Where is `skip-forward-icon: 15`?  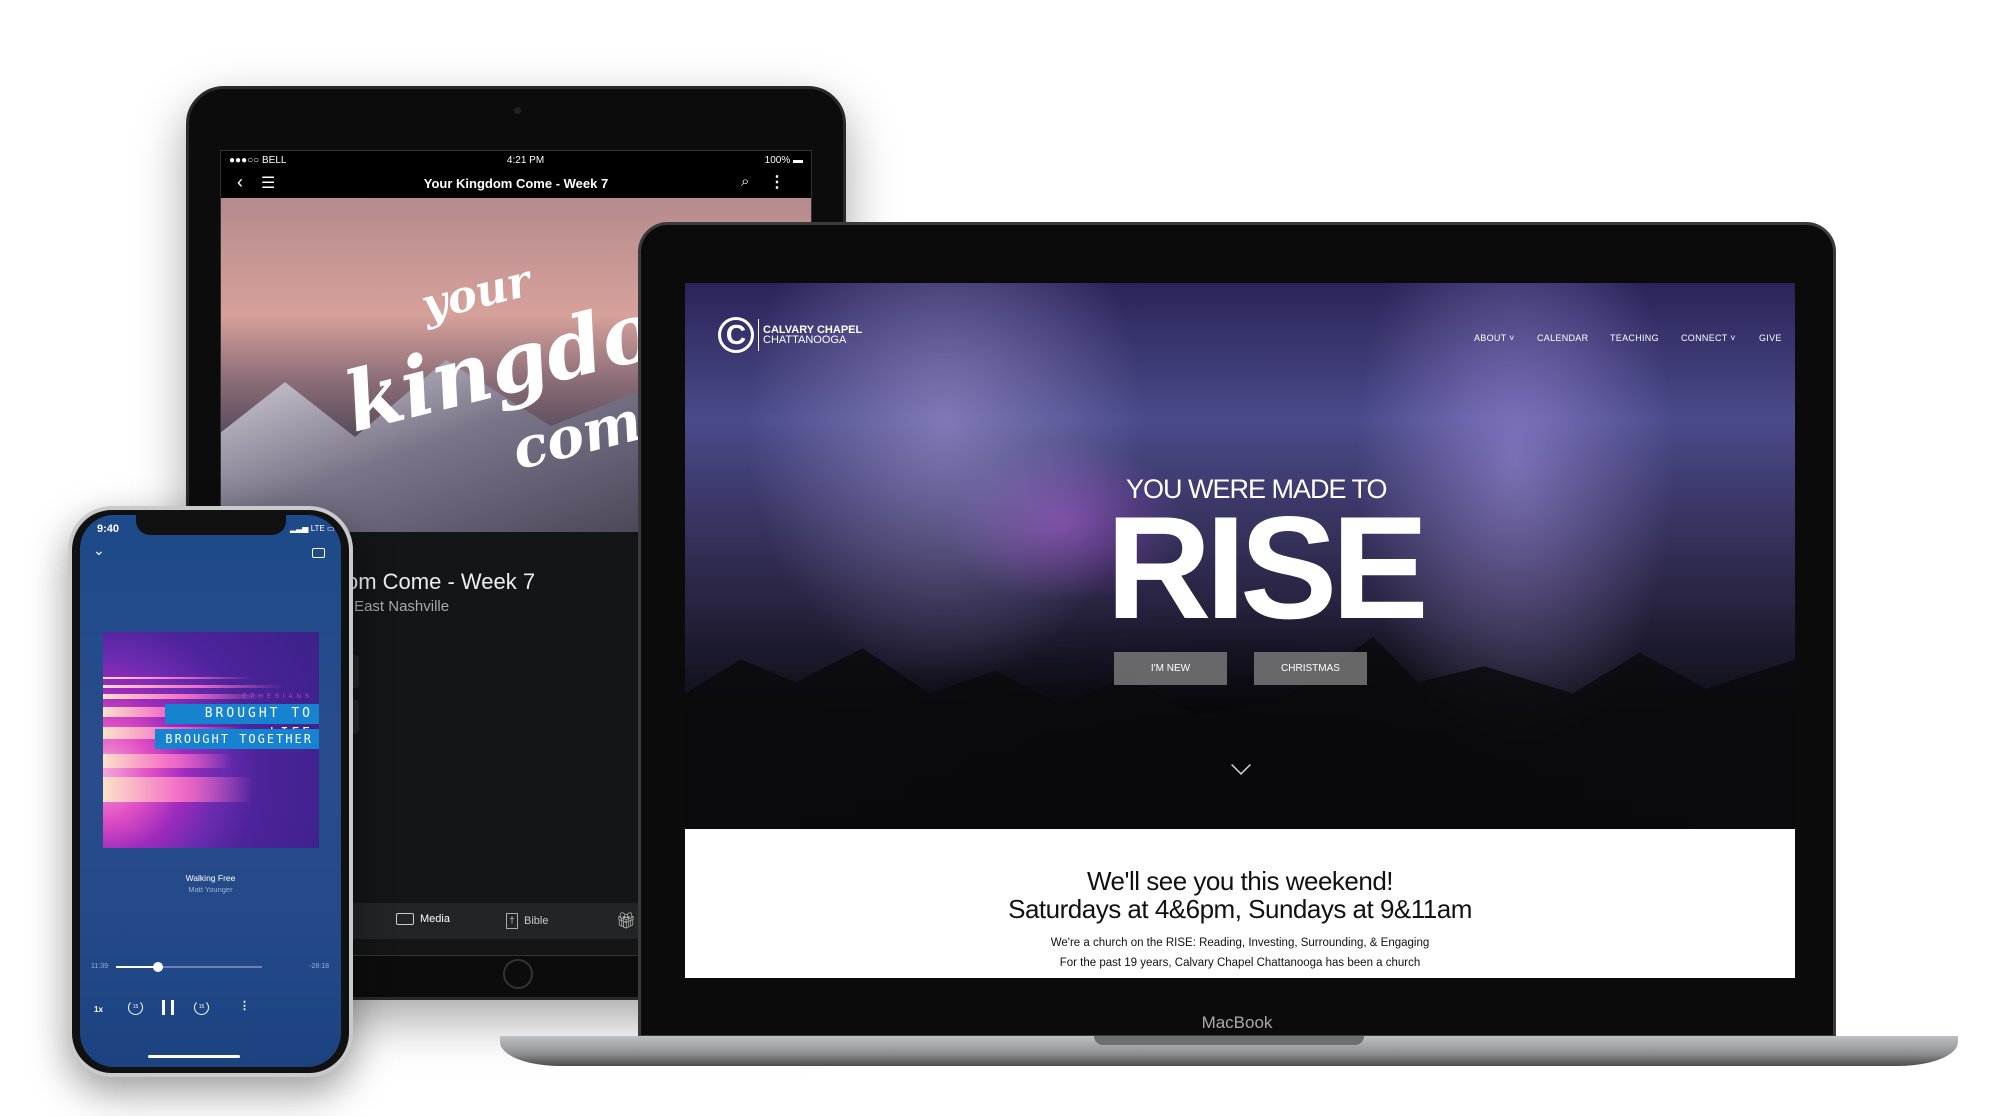
skip-forward-icon: 15 is located at coordinates (201, 1007).